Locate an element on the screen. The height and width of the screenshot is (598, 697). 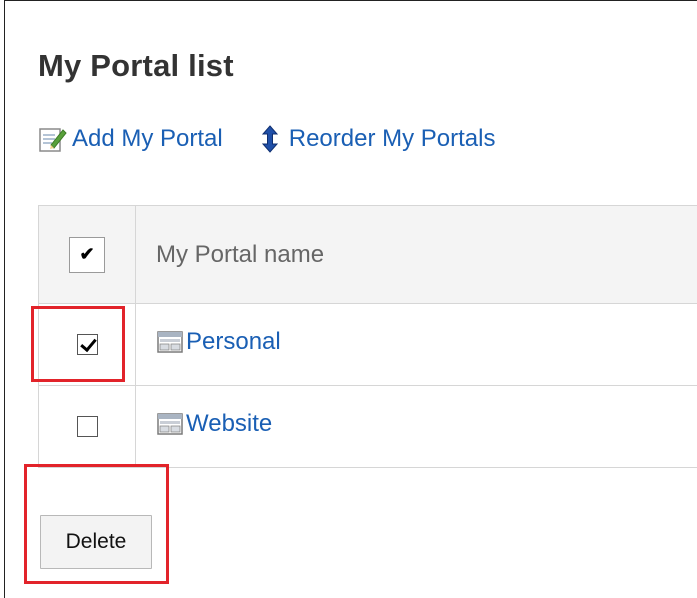
row-checkbox-website is located at coordinates (87, 426).